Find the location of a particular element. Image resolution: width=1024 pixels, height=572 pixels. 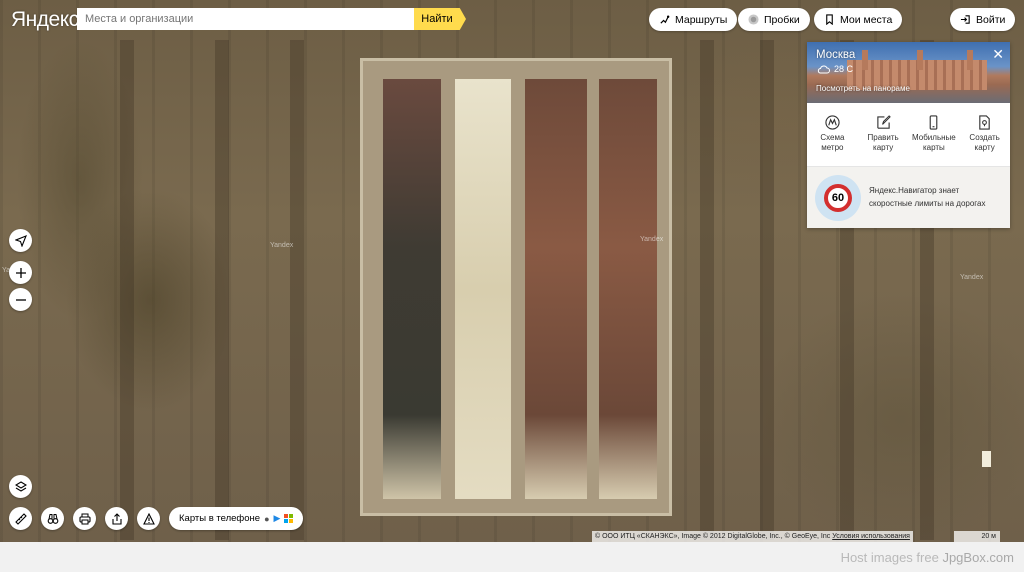

edit-icon is located at coordinates (883, 122).